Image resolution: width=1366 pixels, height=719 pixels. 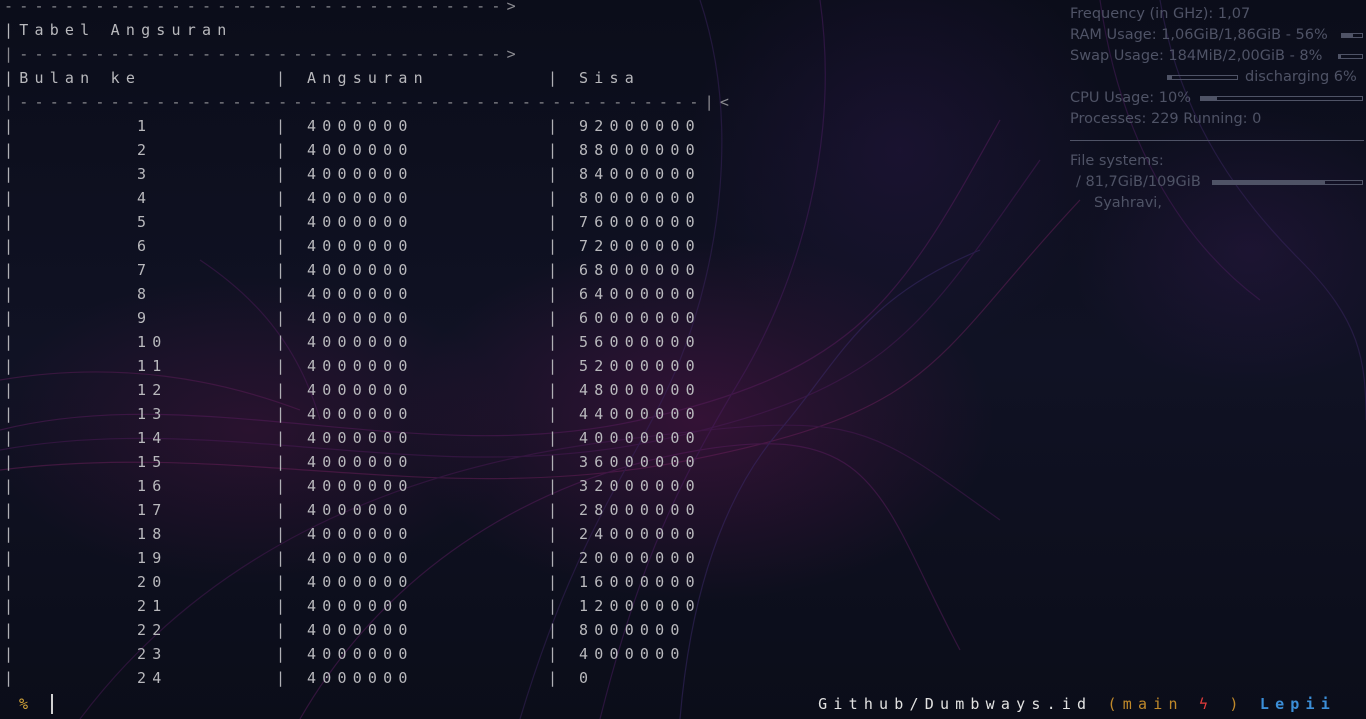 What do you see at coordinates (152, 342) in the screenshot?
I see `cell-bulan: 10` at bounding box center [152, 342].